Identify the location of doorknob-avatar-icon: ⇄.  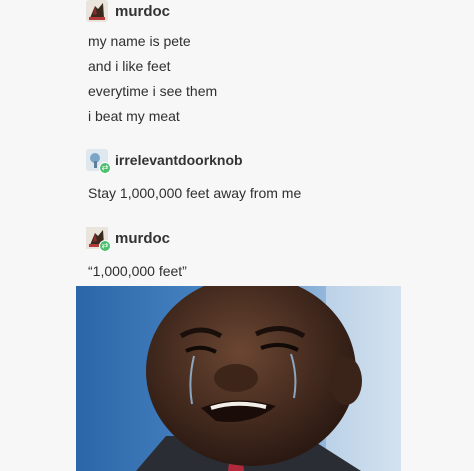
(98, 161).